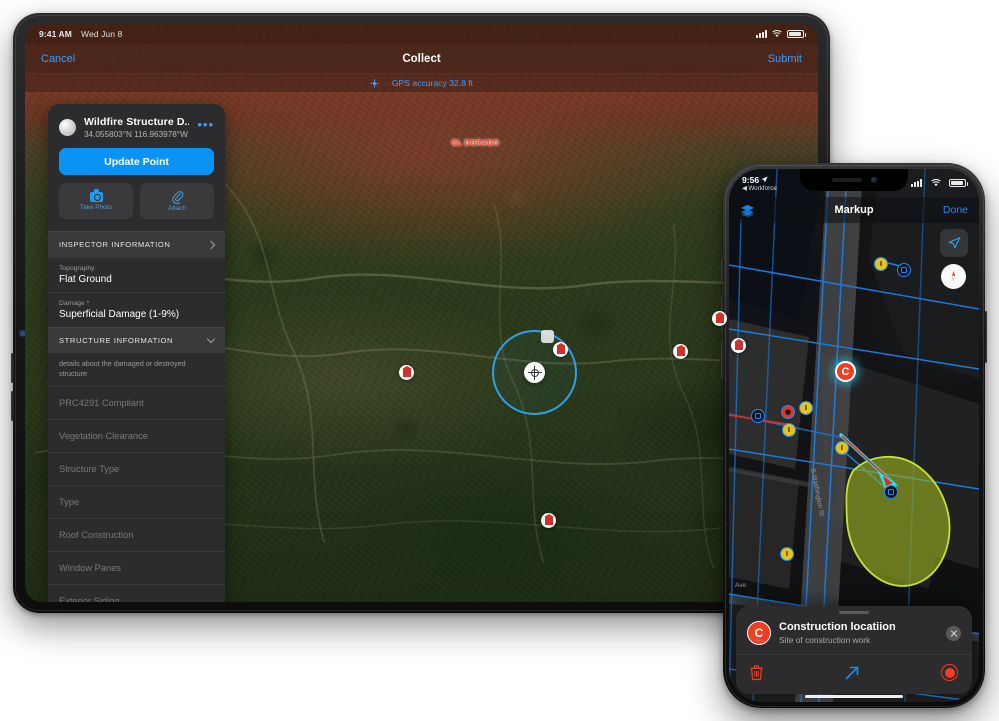 The image size is (999, 721). I want to click on record-button-icon, so click(949, 672).